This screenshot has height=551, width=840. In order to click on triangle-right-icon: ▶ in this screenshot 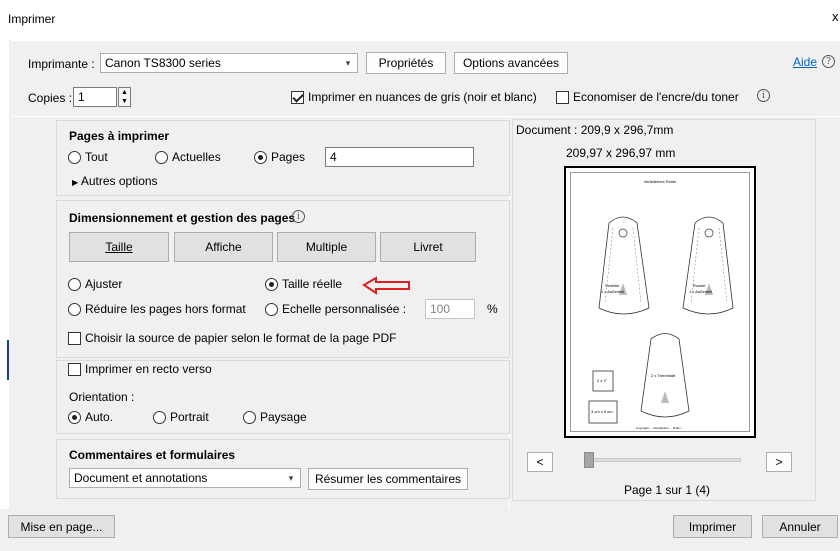, I will do `click(75, 182)`.